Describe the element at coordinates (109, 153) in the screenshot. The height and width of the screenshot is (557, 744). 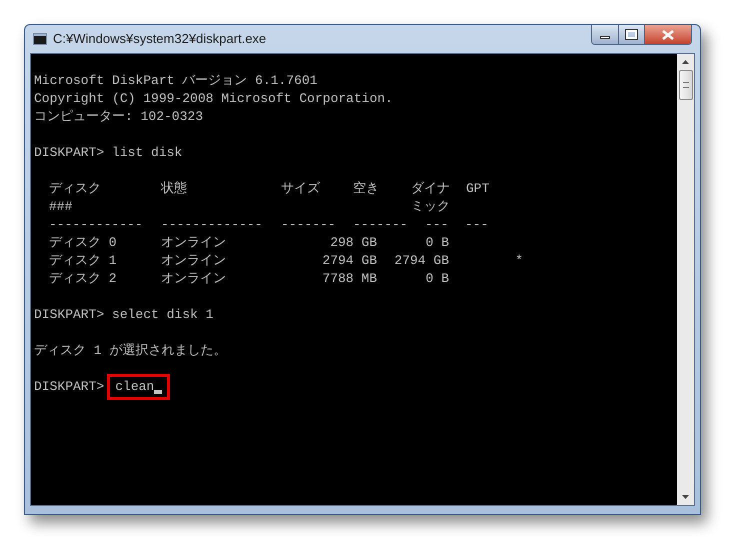
I see `console-line: DISKPART> list disk` at that location.